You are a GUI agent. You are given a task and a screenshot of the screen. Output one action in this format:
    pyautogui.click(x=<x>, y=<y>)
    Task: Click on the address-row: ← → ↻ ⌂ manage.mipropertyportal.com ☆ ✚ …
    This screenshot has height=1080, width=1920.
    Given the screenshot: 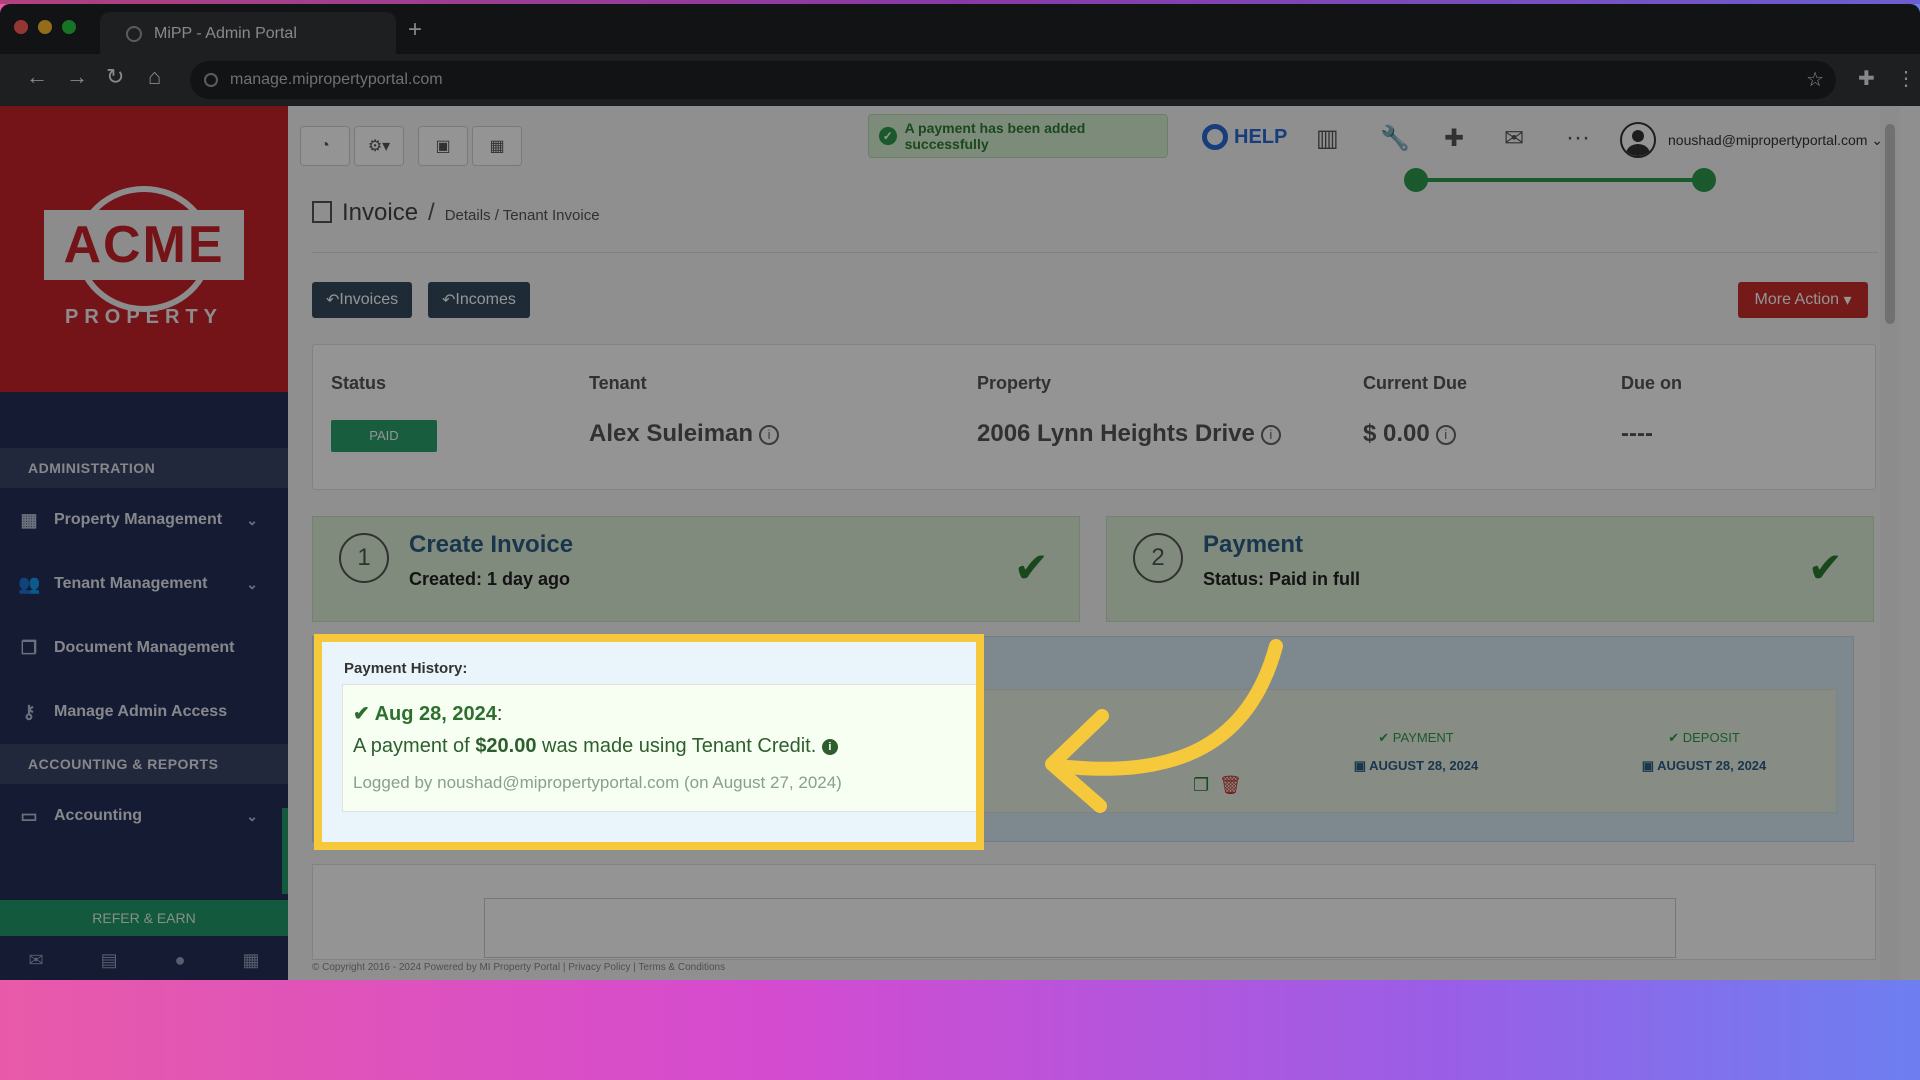 What is the action you would take?
    pyautogui.click(x=960, y=80)
    